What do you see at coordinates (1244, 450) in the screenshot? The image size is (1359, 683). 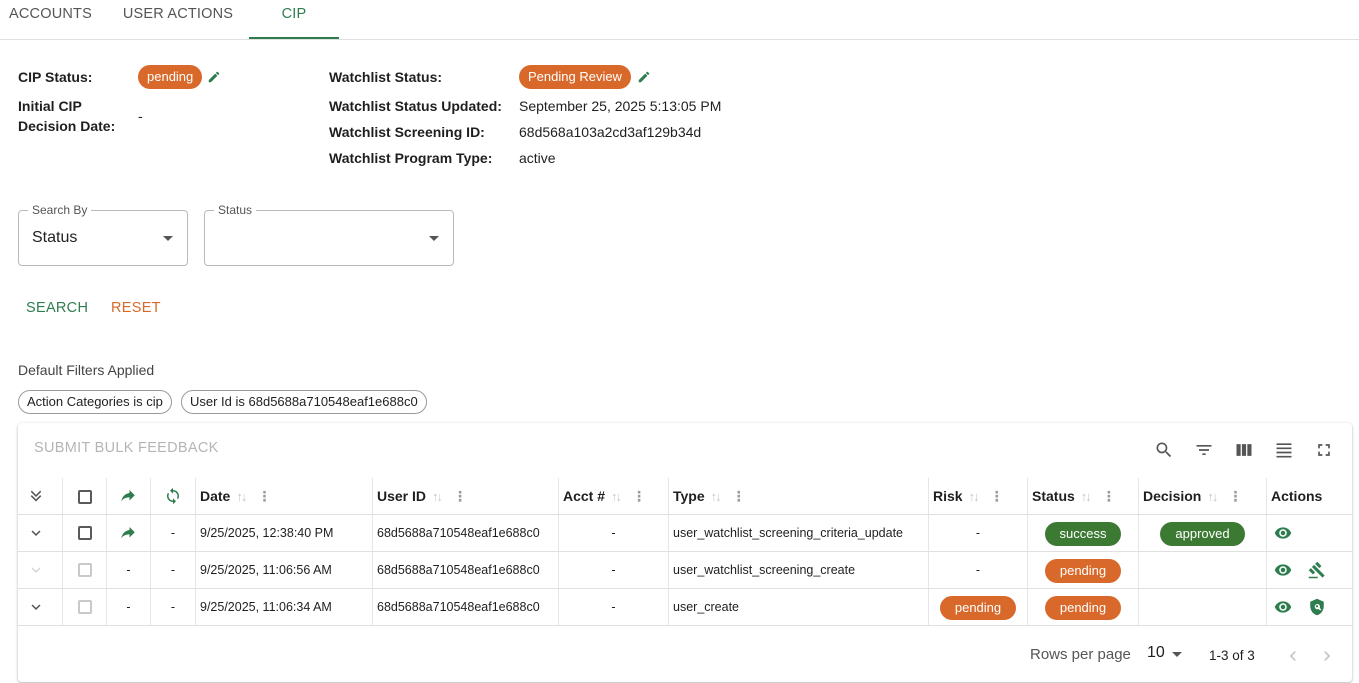 I see `columns-icon` at bounding box center [1244, 450].